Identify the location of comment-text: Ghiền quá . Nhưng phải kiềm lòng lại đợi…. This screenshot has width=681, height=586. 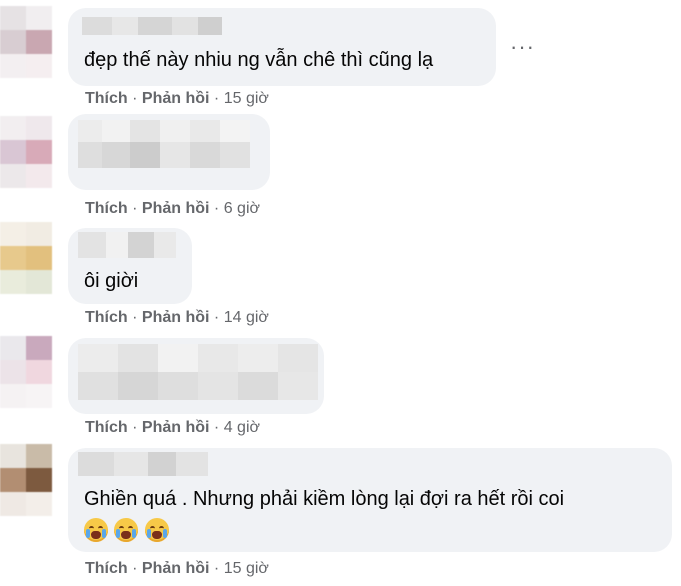
(324, 499).